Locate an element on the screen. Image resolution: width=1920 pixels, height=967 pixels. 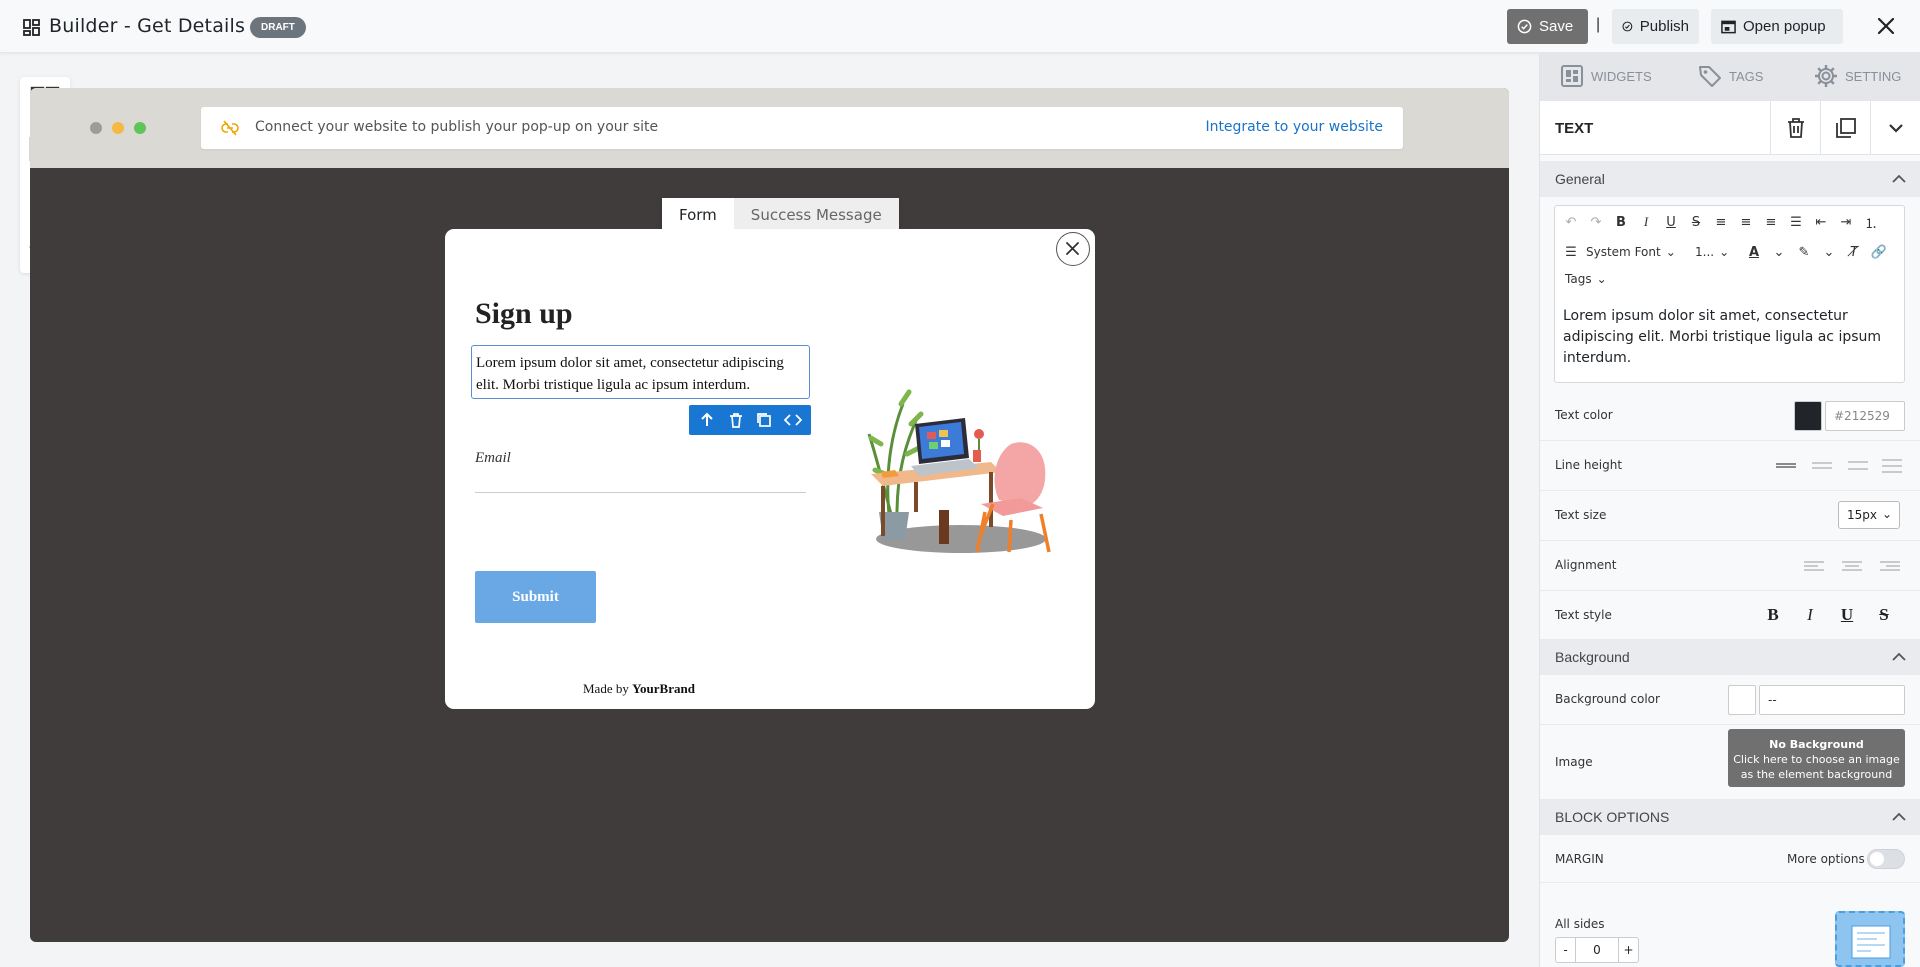
window-dot-green is located at coordinates (140, 128).